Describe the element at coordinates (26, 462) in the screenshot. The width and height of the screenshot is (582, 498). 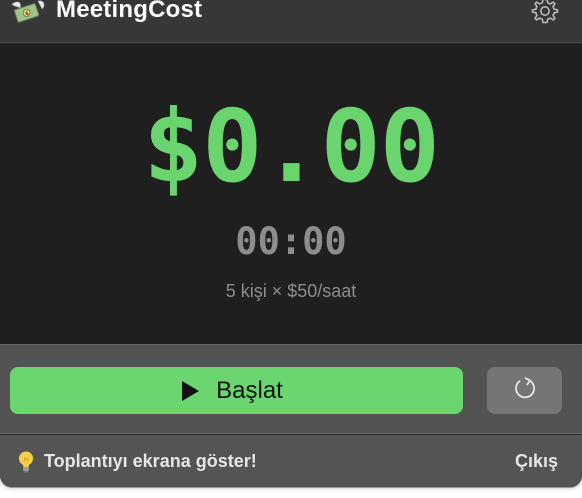
I see `lightbulb-icon` at that location.